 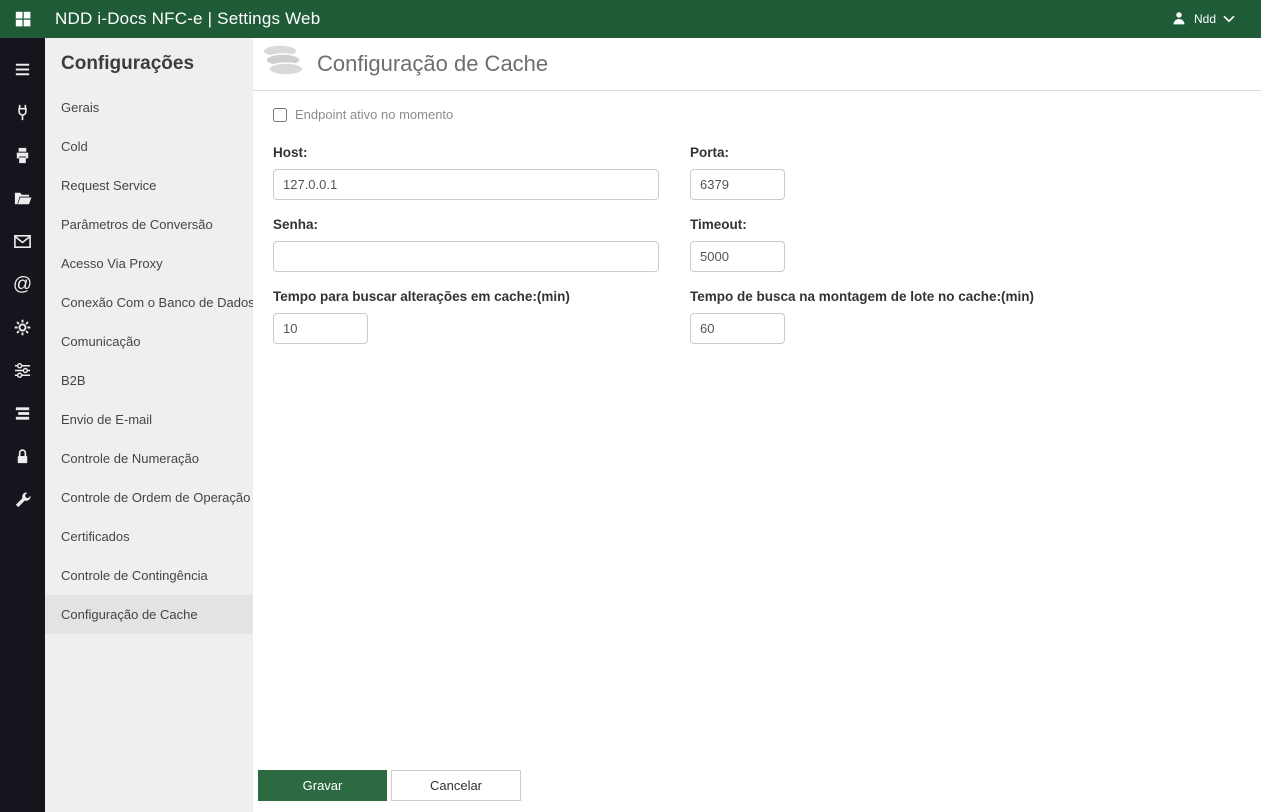 I want to click on wrench-icon, so click(x=22, y=499).